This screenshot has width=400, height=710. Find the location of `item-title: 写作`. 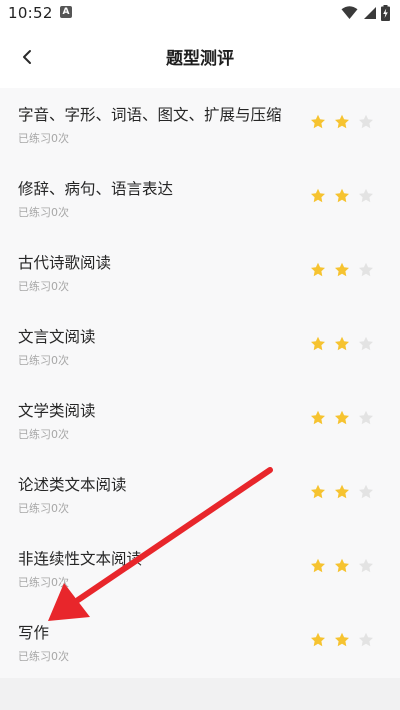

item-title: 写作 is located at coordinates (34, 633).